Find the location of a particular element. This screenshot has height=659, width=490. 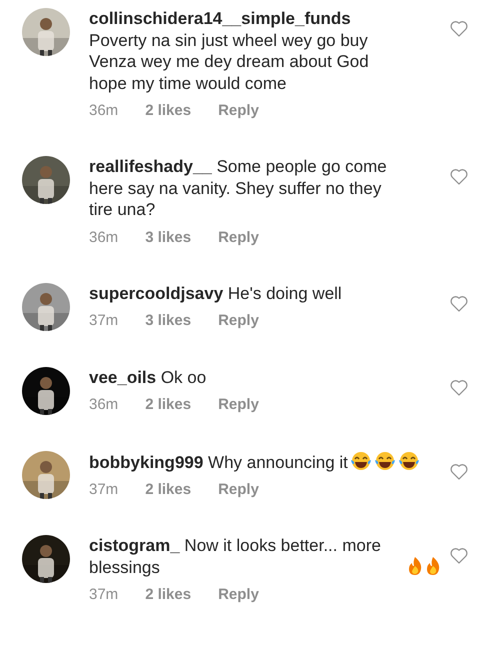

comment-text: collinschidera14__simple_funds Poverty na sin just wheel wey go buy Venza wey me dey dream about God hope my time would come is located at coordinates (229, 51).